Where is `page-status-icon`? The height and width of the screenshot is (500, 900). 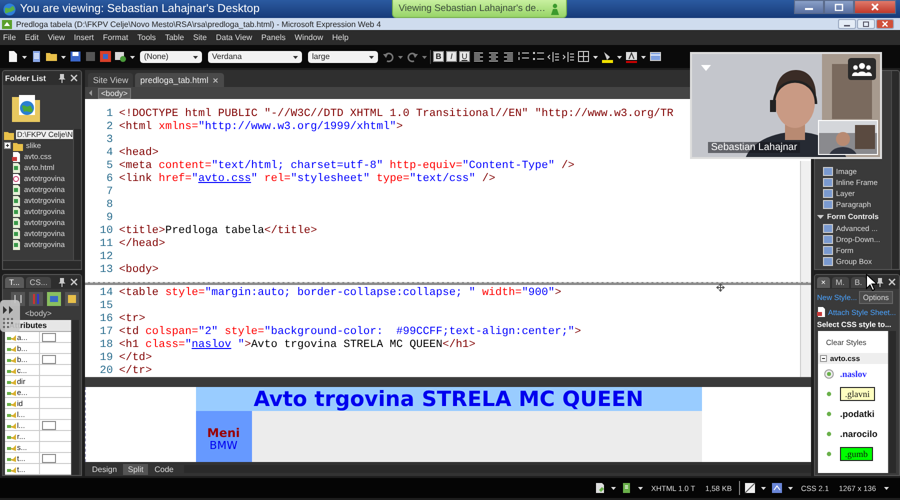
page-status-icon is located at coordinates (600, 488).